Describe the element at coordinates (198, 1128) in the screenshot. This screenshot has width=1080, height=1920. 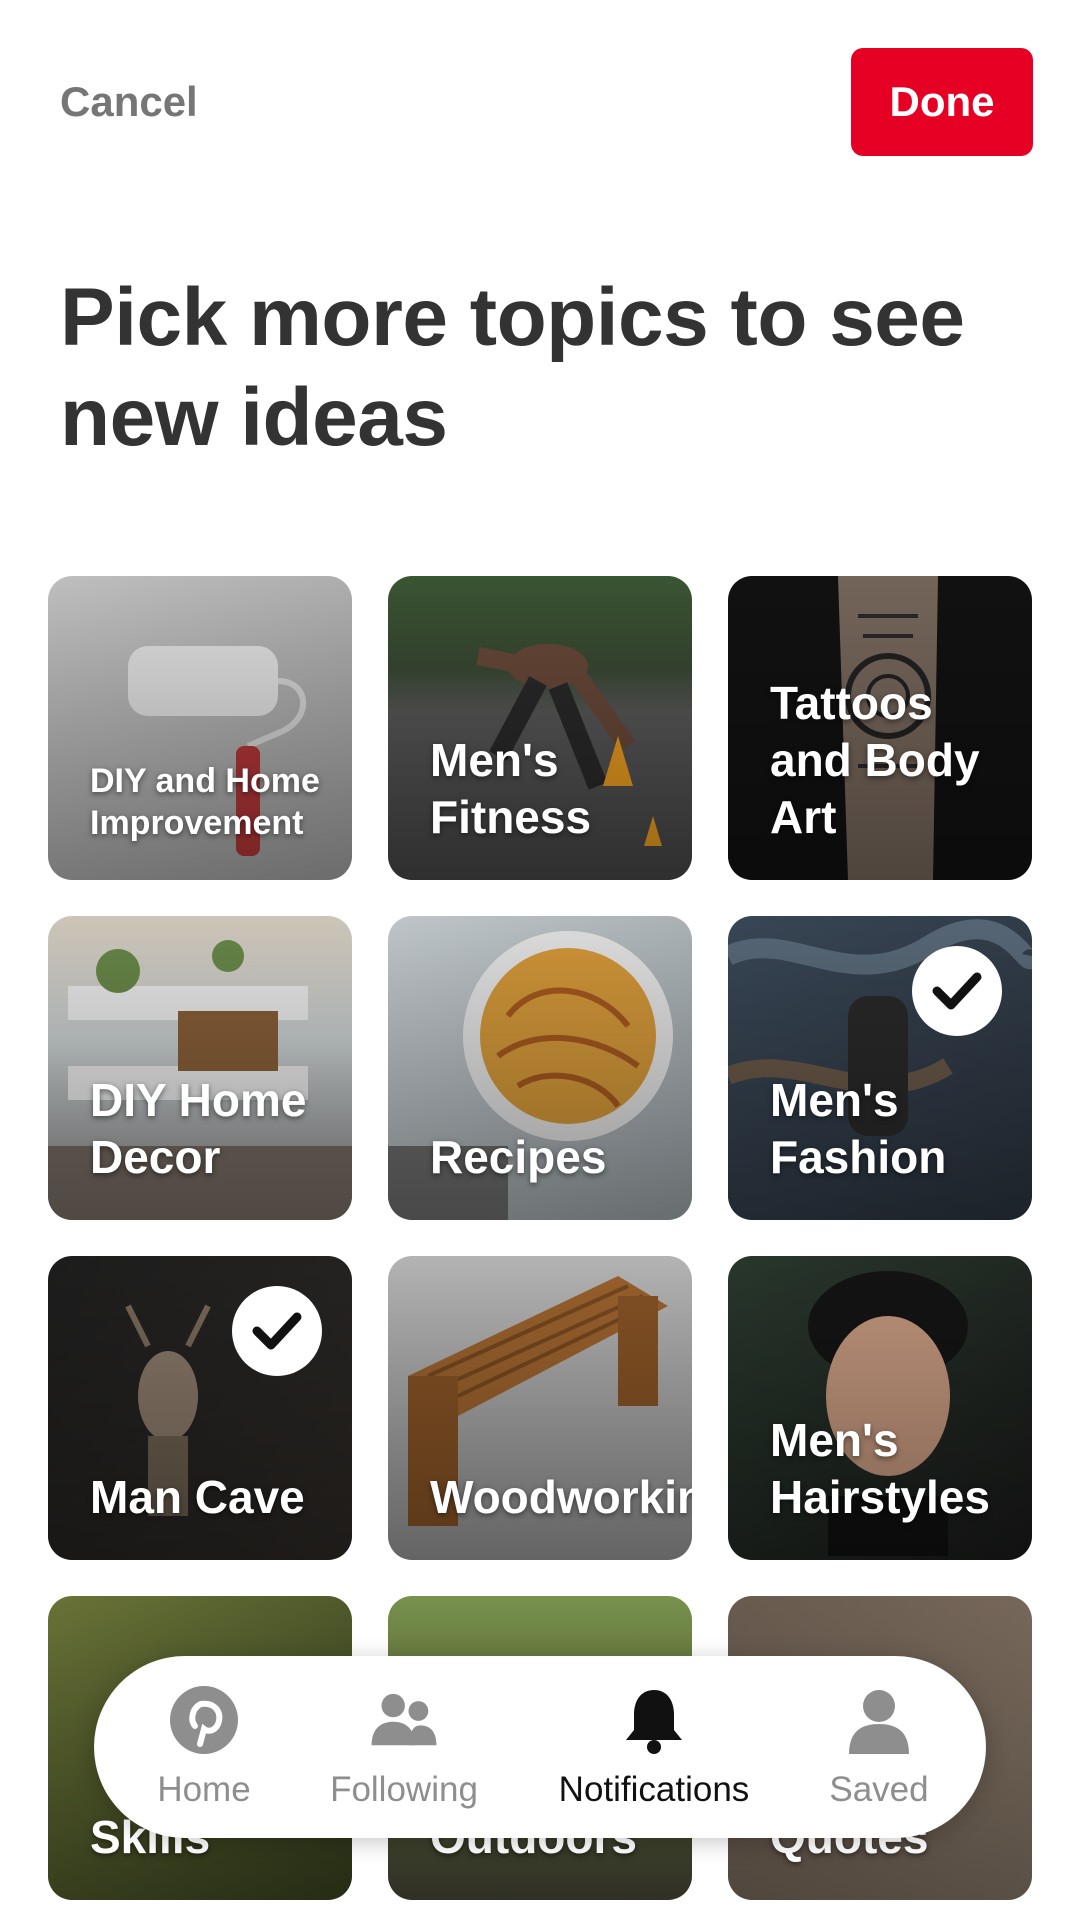
I see `topic-label: DIY Home Decor` at that location.